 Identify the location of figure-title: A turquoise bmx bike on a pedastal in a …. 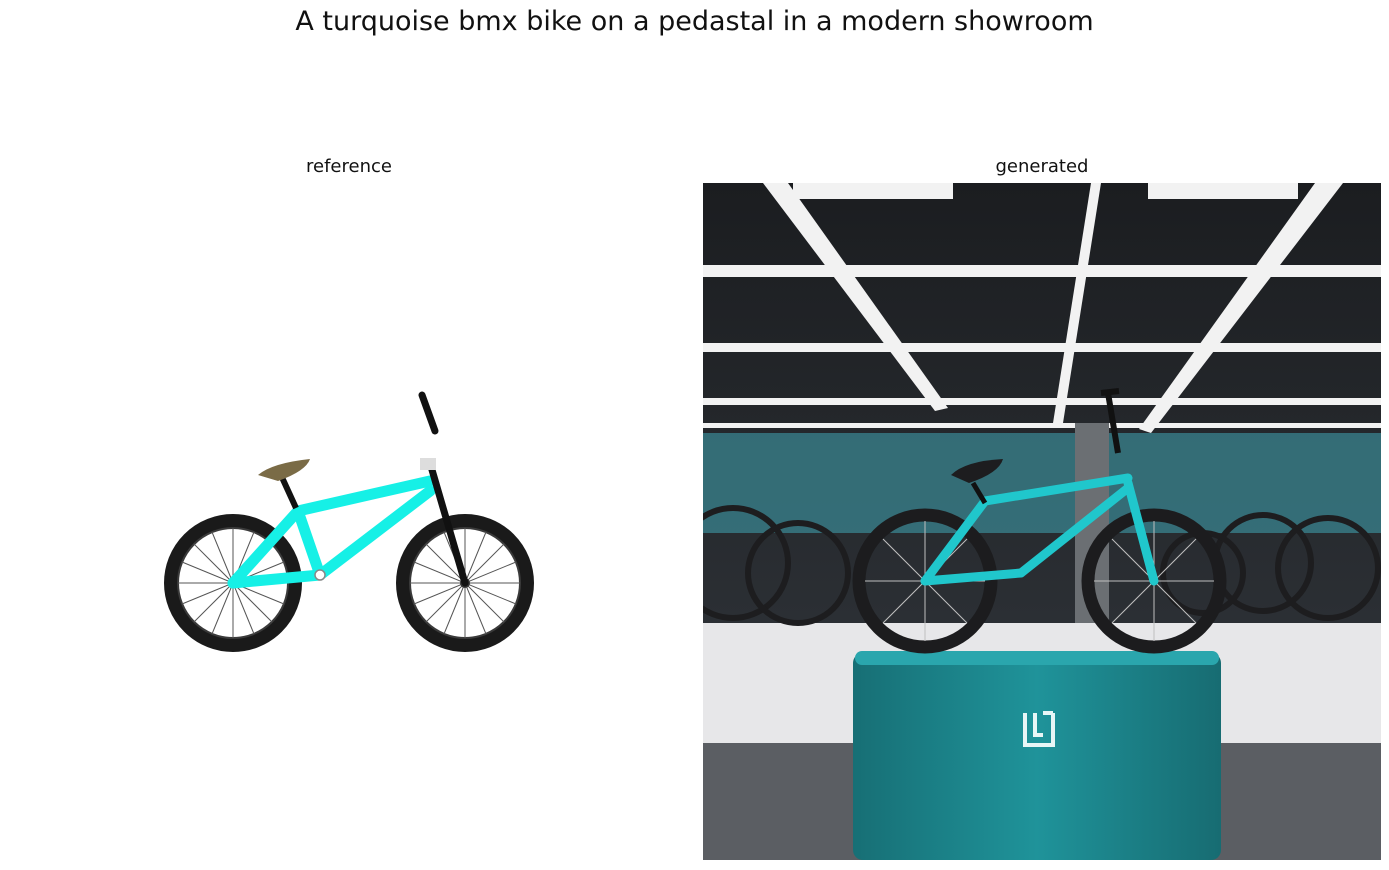
(694, 21).